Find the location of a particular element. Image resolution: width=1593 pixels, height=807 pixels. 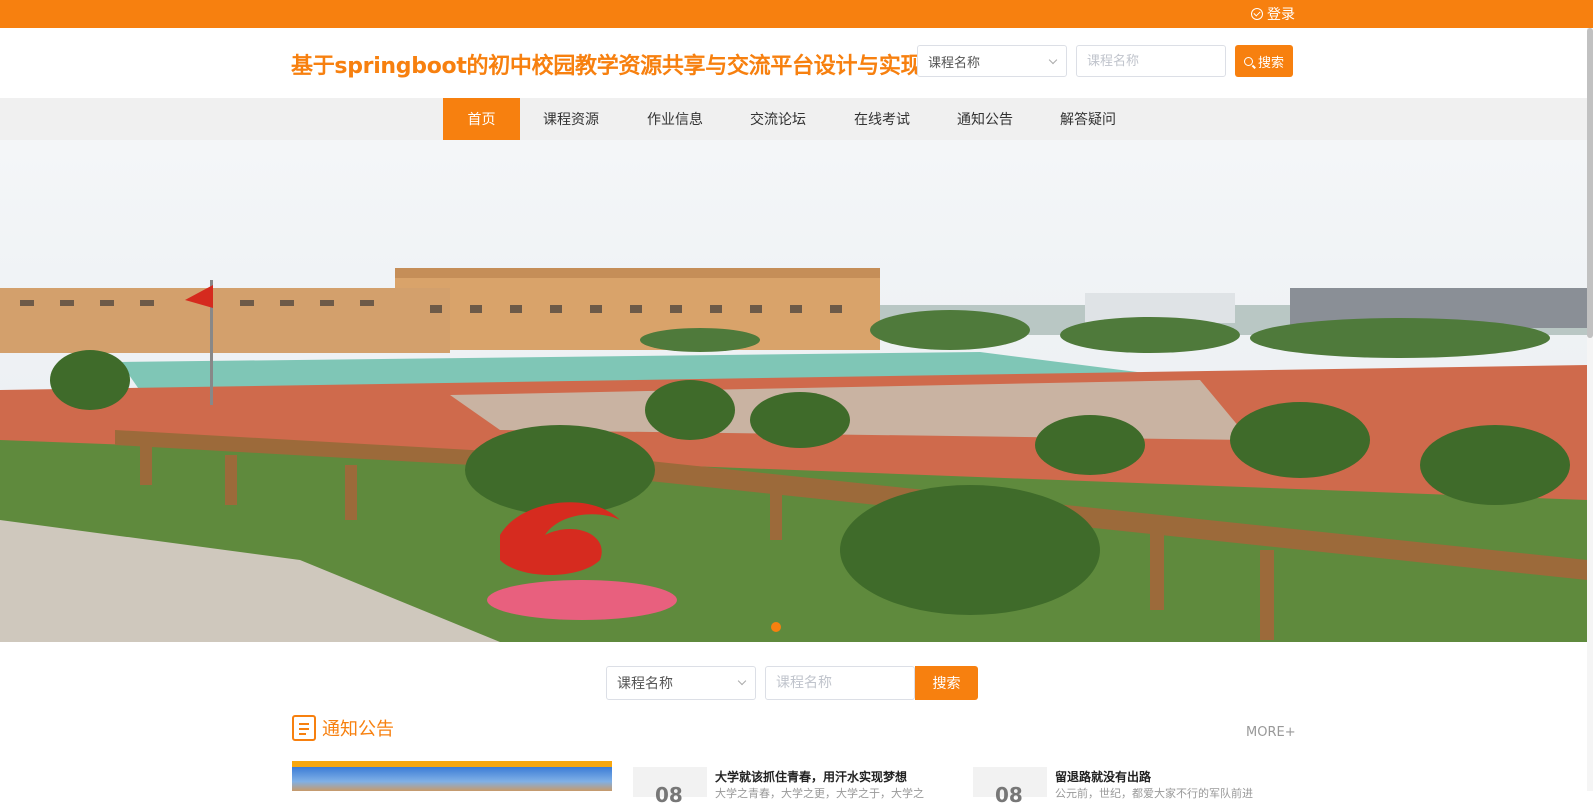

nav-item-label: 解答疑问 is located at coordinates (1088, 120).